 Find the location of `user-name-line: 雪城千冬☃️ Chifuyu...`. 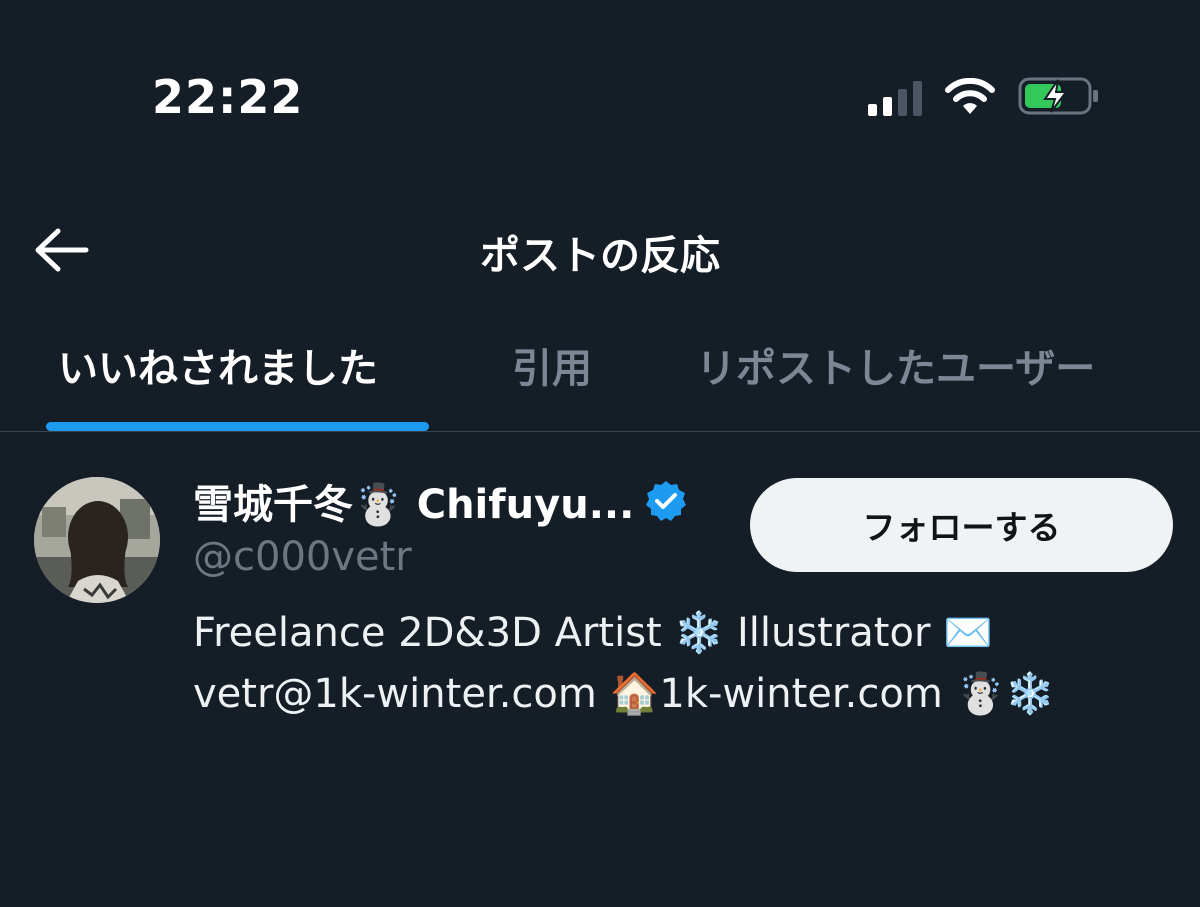

user-name-line: 雪城千冬☃️ Chifuyu... is located at coordinates (440, 501).